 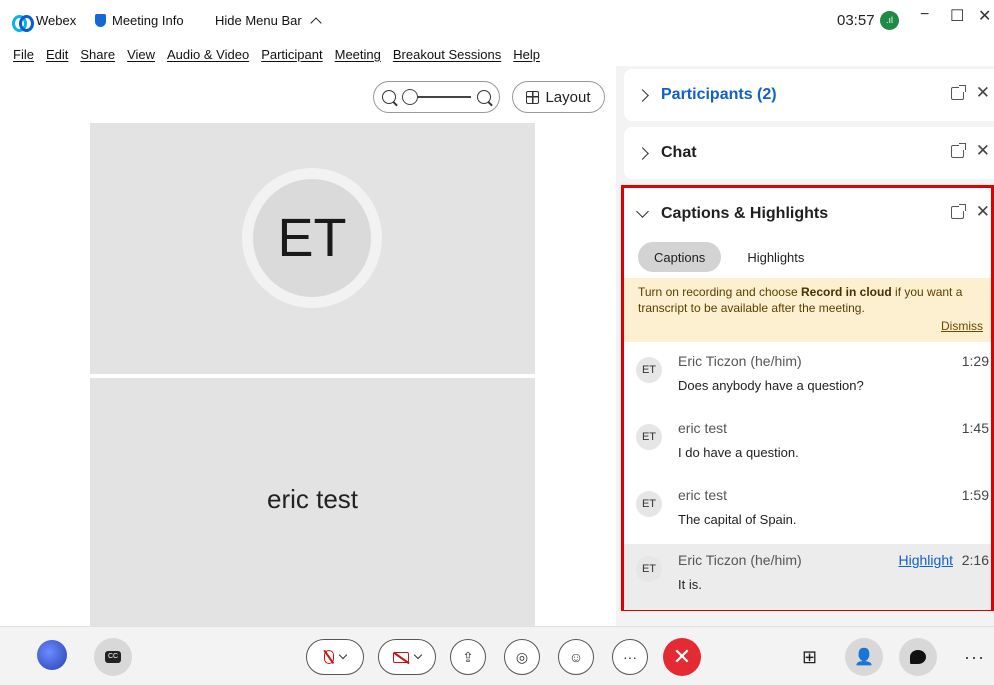 I want to click on microphone-muted-icon, so click(x=329, y=657).